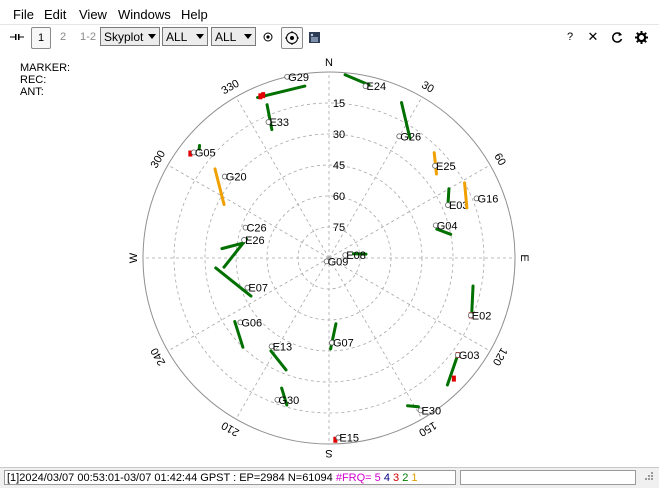 The width and height of the screenshot is (659, 493). Describe the element at coordinates (256, 229) in the screenshot. I see `satellite-label: C26` at that location.